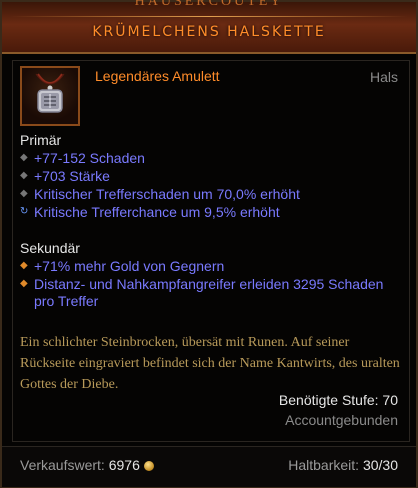  I want to click on amulet-icon, so click(50, 96).